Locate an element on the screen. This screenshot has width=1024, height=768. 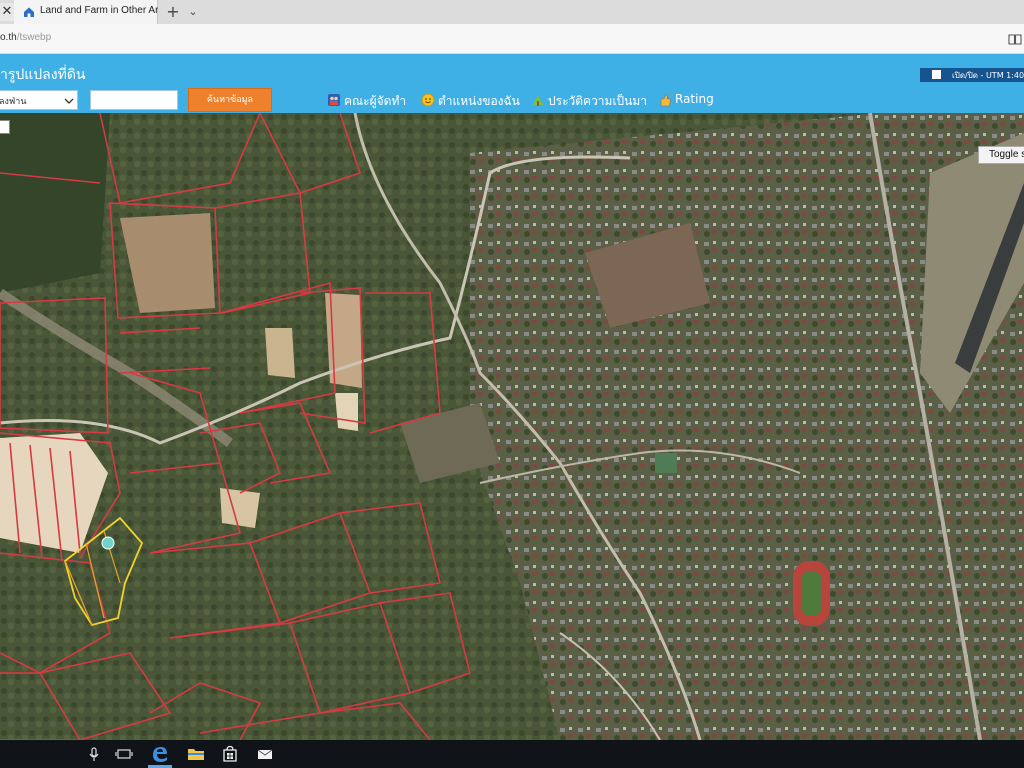
browser-tab: Land and Farm in Other Are is located at coordinates (86, 12).